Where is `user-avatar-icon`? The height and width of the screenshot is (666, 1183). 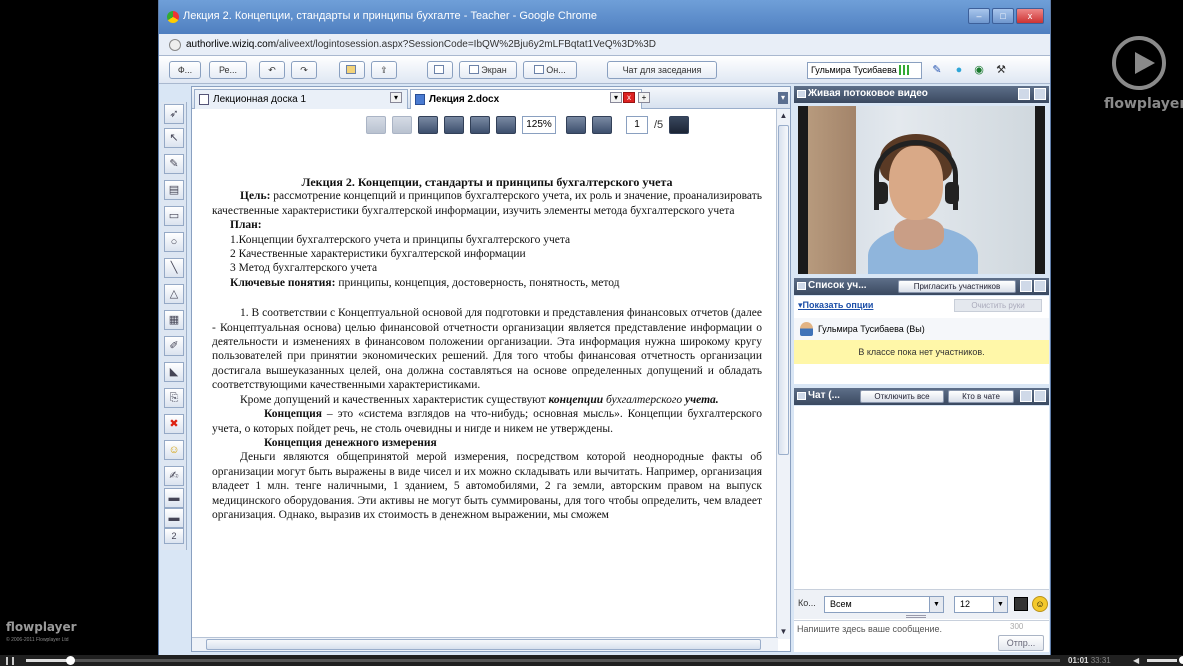
user-avatar-icon is located at coordinates (806, 329).